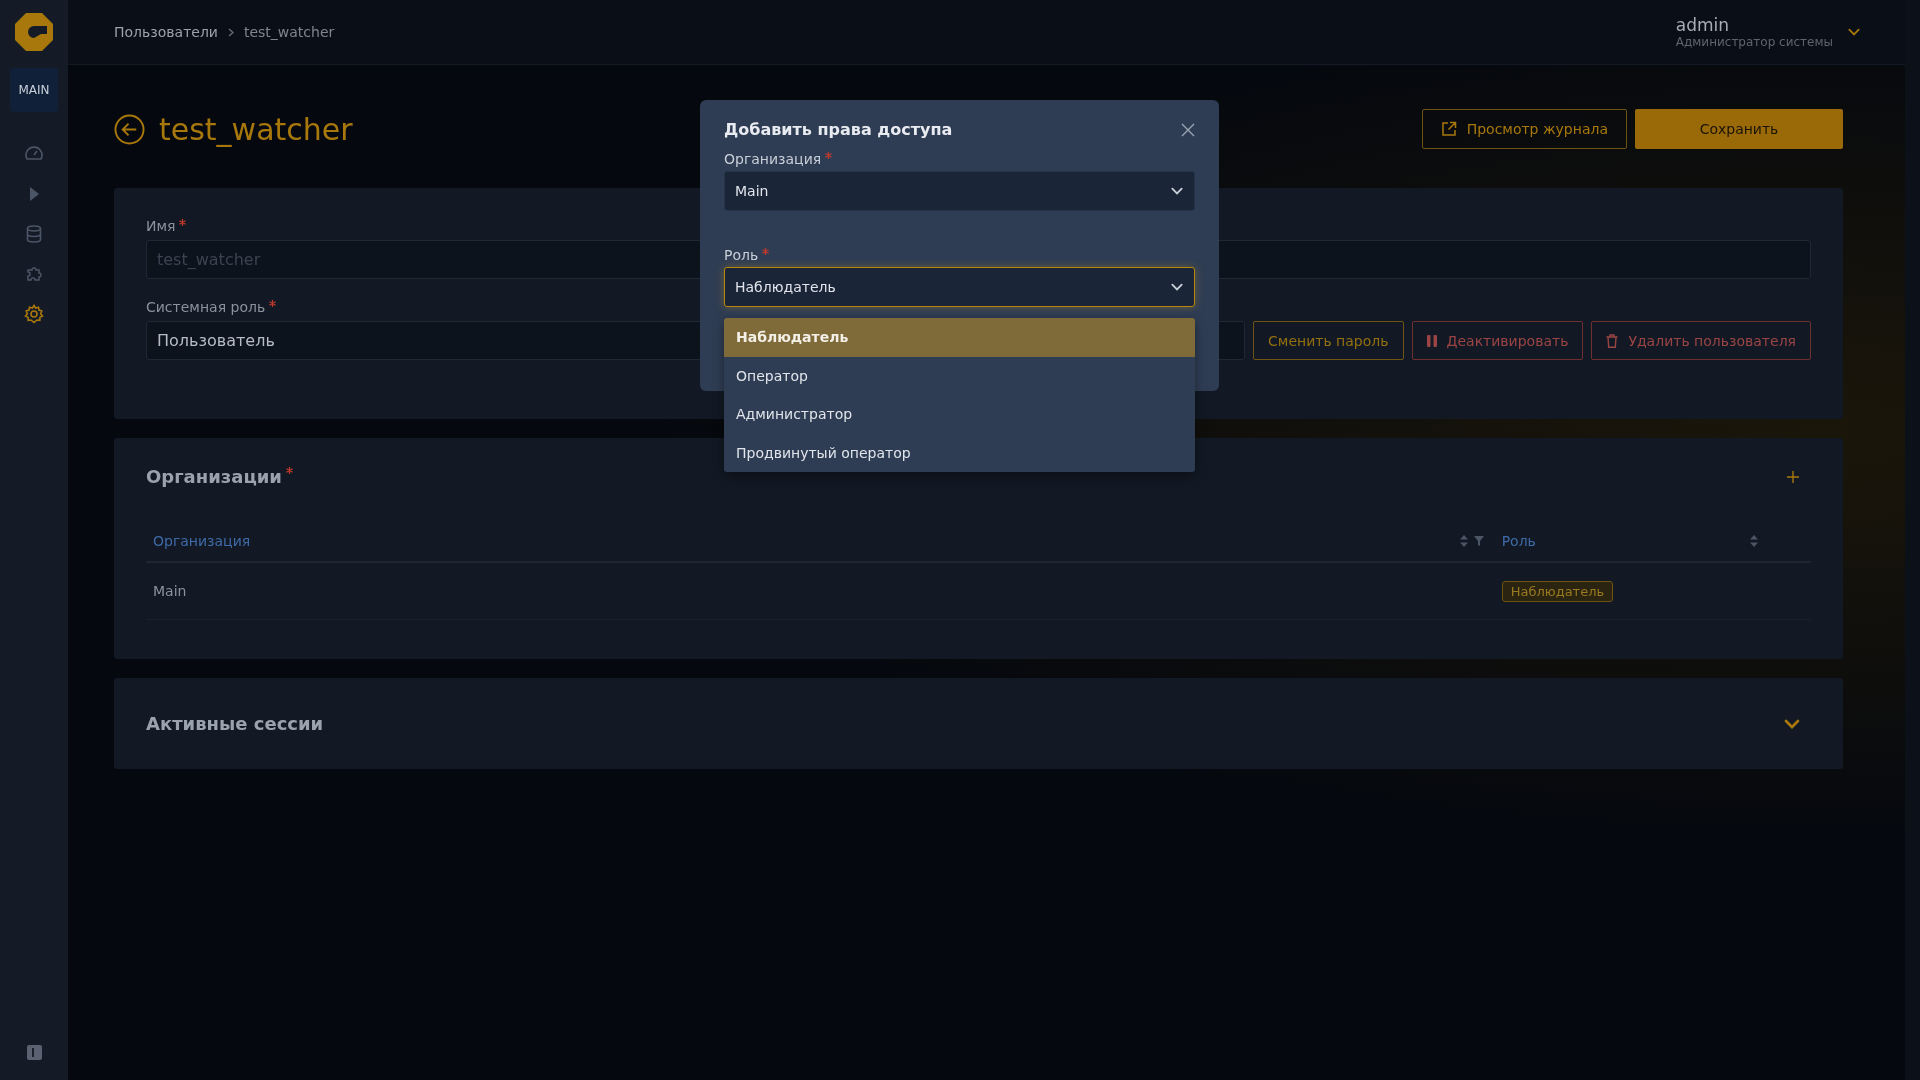 Image resolution: width=1920 pixels, height=1080 pixels. Describe the element at coordinates (211, 307) in the screenshot. I see `field-label: Системная роль` at that location.